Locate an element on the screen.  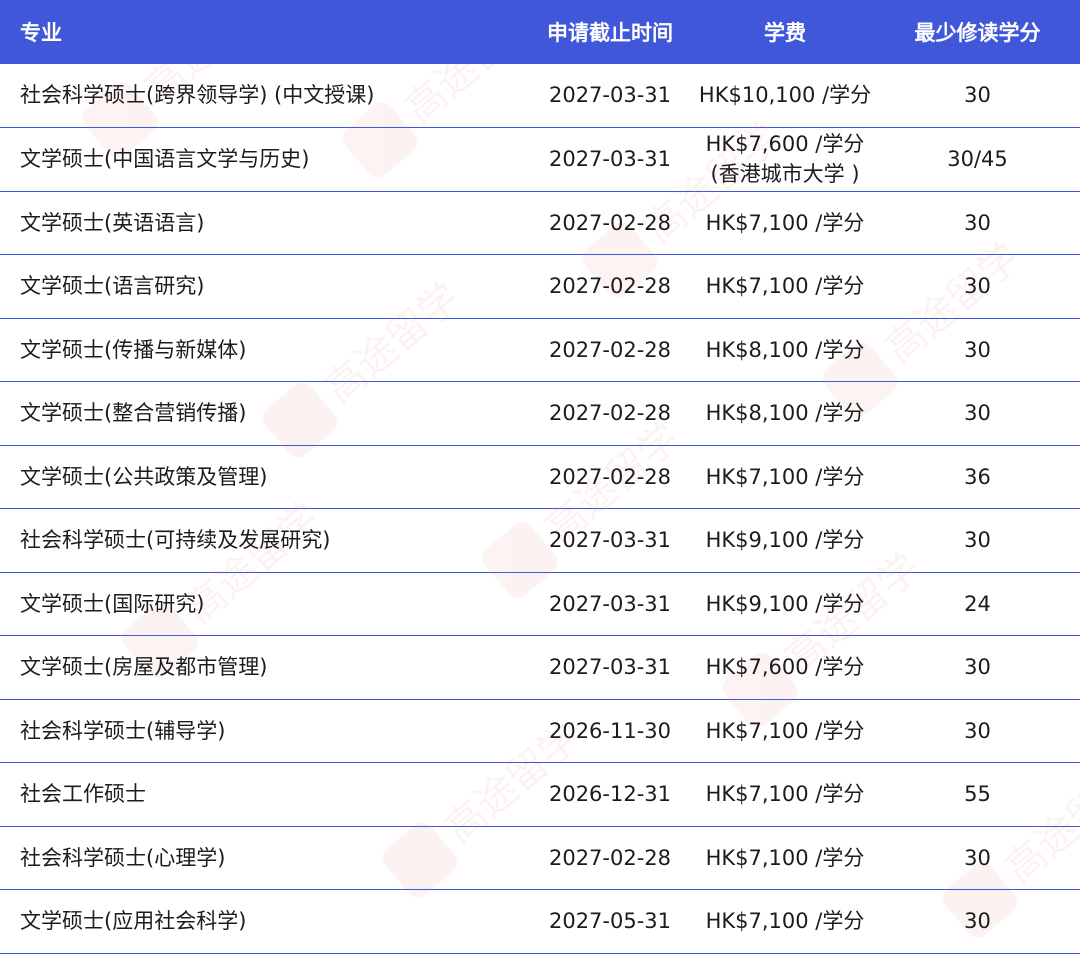
credits-cell: 30/45 is located at coordinates (977, 159).